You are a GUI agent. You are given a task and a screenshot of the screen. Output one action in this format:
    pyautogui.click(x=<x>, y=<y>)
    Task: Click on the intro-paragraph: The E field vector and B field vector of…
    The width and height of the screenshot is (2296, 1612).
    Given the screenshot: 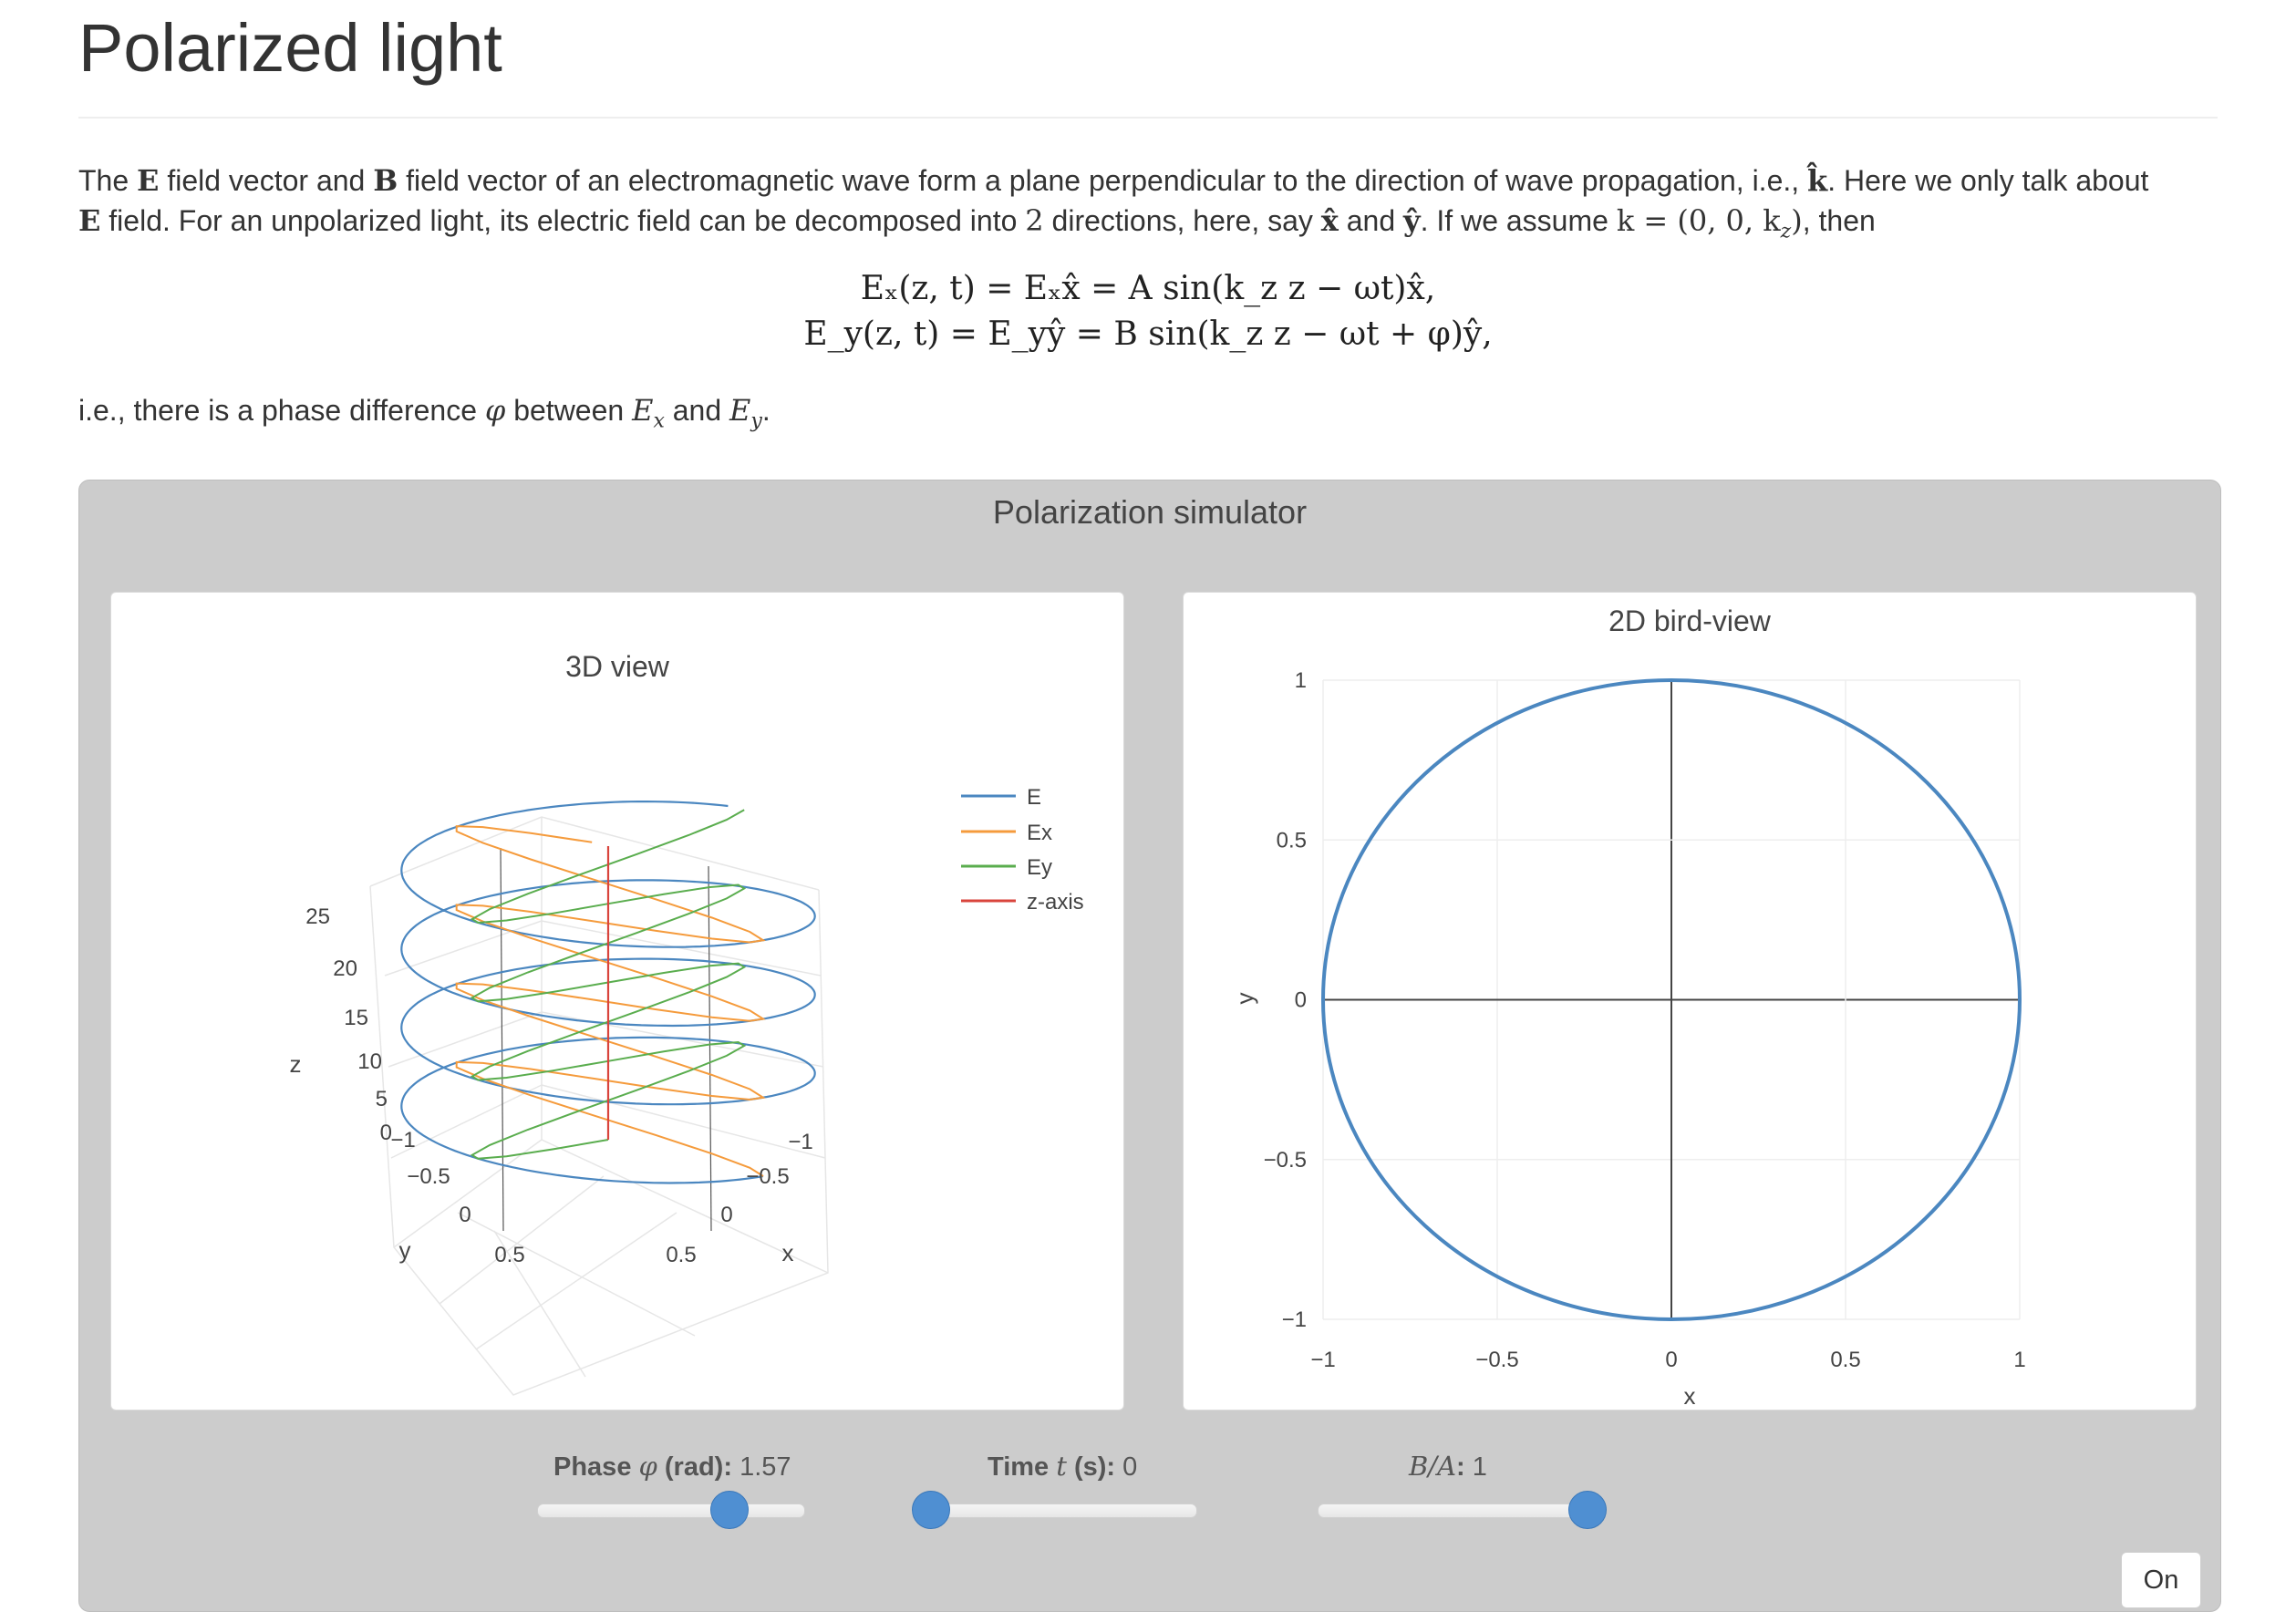 What is the action you would take?
    pyautogui.click(x=1145, y=206)
    